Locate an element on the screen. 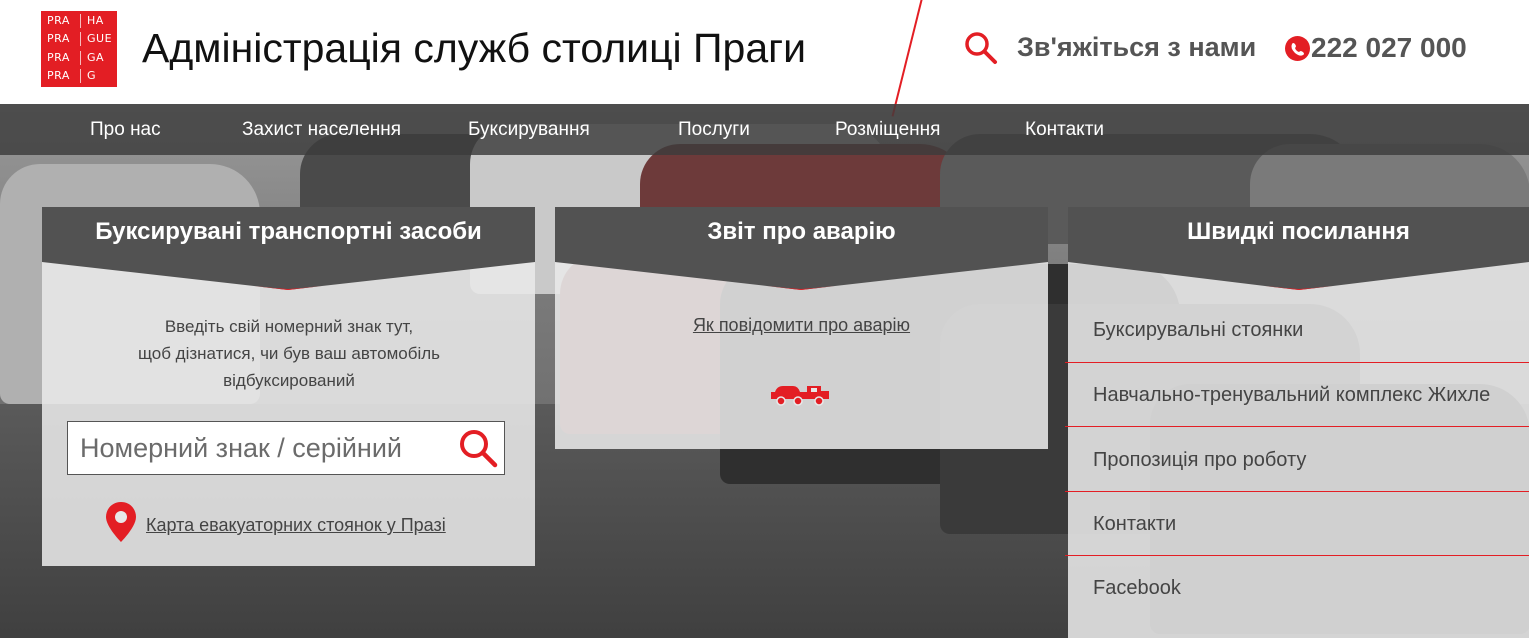 This screenshot has width=1529, height=638. search-icon is located at coordinates (981, 48).